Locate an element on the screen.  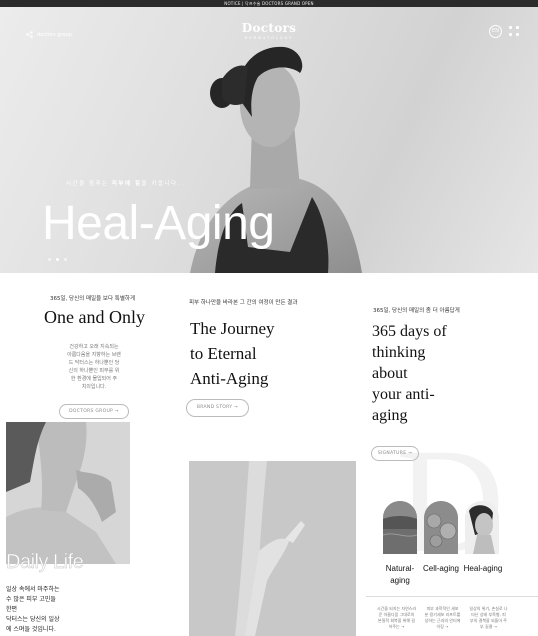
natural-aging-image is located at coordinates (400, 527).